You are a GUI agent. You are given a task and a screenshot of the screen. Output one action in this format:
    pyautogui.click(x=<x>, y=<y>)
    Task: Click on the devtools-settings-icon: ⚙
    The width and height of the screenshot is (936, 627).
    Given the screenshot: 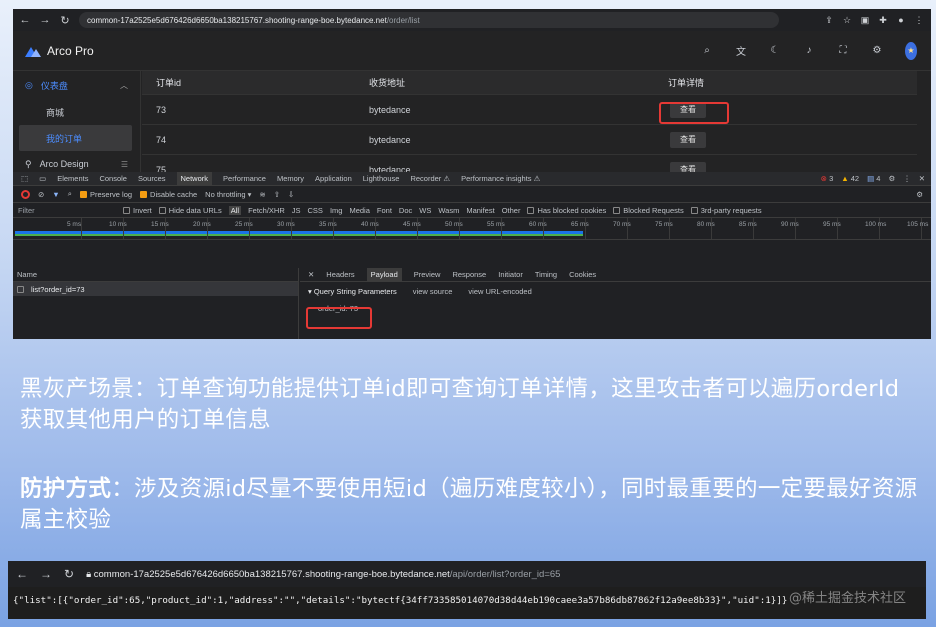 What is the action you would take?
    pyautogui.click(x=891, y=178)
    